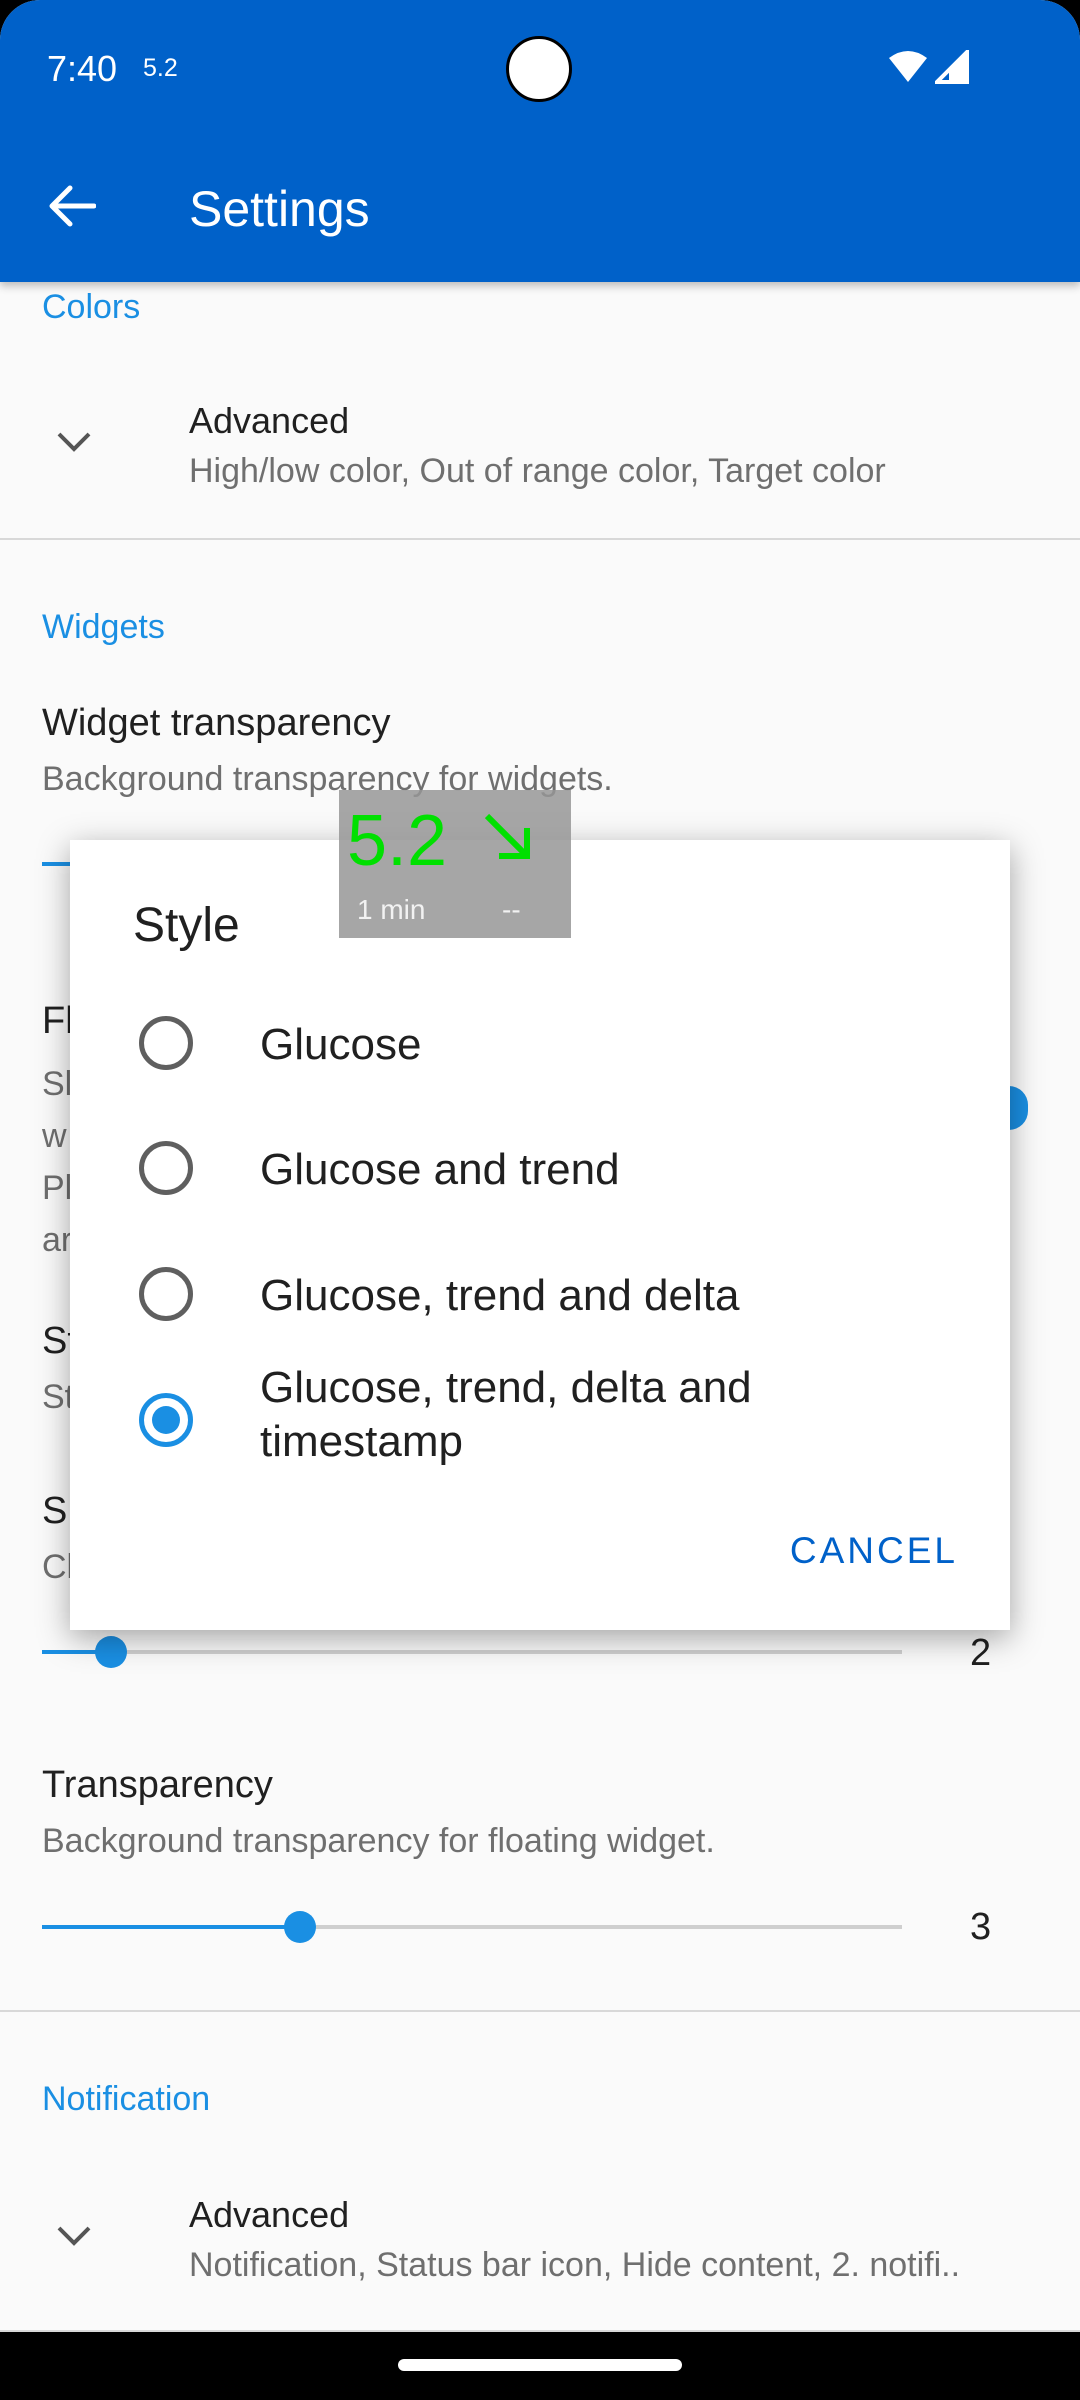  What do you see at coordinates (874, 1551) in the screenshot?
I see `cancel-button: CANCEL` at bounding box center [874, 1551].